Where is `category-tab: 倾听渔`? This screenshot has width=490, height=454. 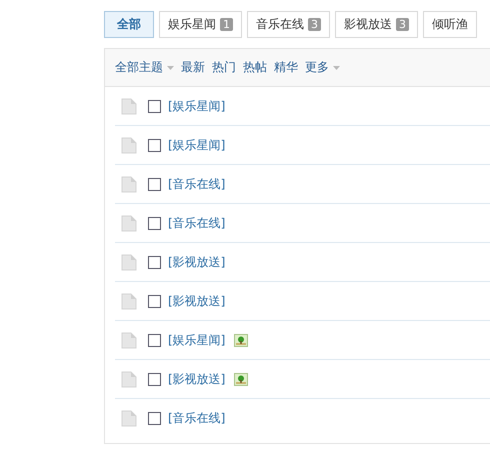
category-tab: 倾听渔 is located at coordinates (450, 24).